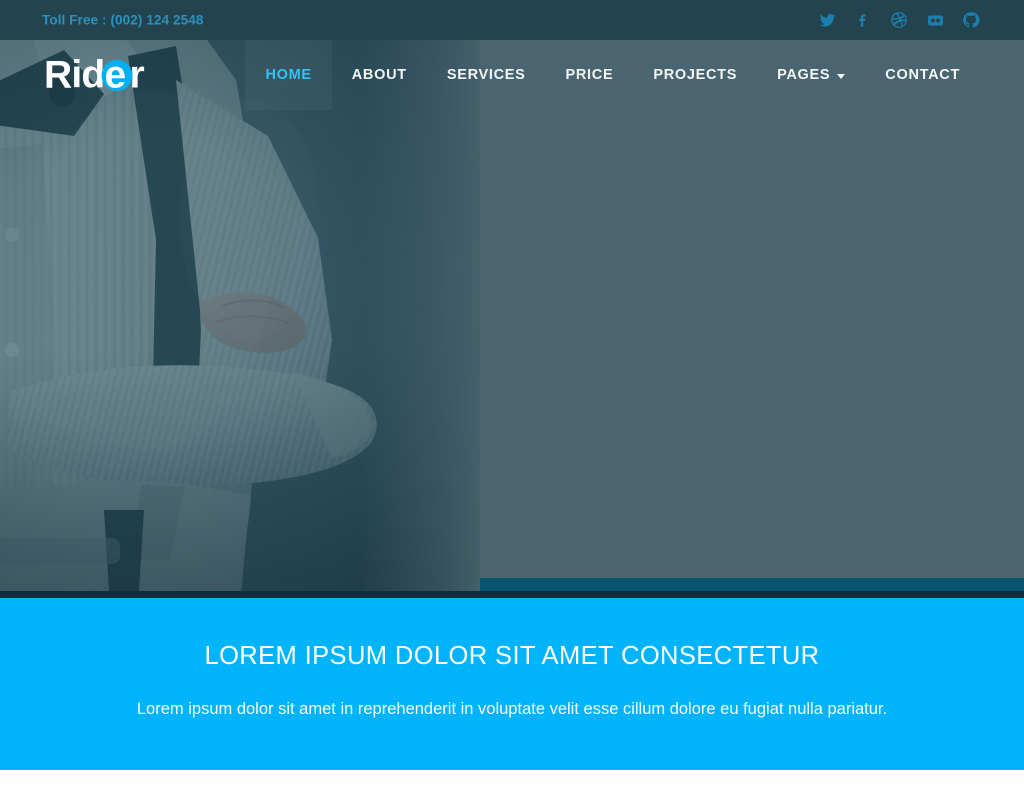  What do you see at coordinates (512, 594) in the screenshot?
I see `hero-divider-strip` at bounding box center [512, 594].